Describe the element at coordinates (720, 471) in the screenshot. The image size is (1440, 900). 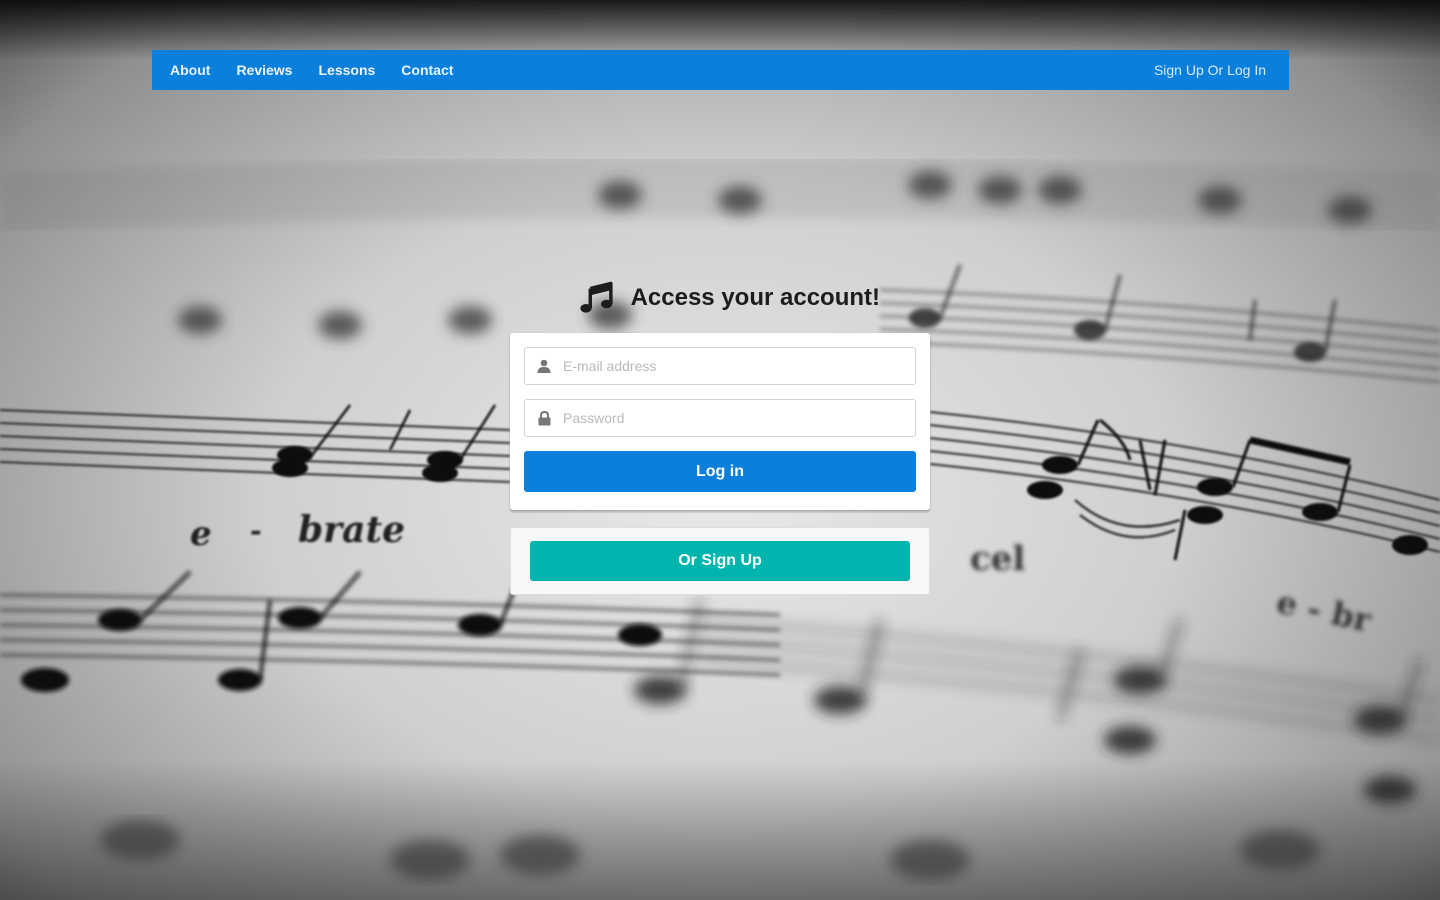
I see `log-in-button: Log in` at that location.